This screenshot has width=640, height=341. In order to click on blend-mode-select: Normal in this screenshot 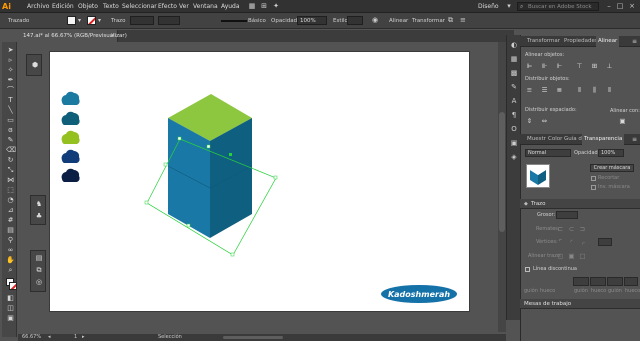, I will do `click(548, 153)`.